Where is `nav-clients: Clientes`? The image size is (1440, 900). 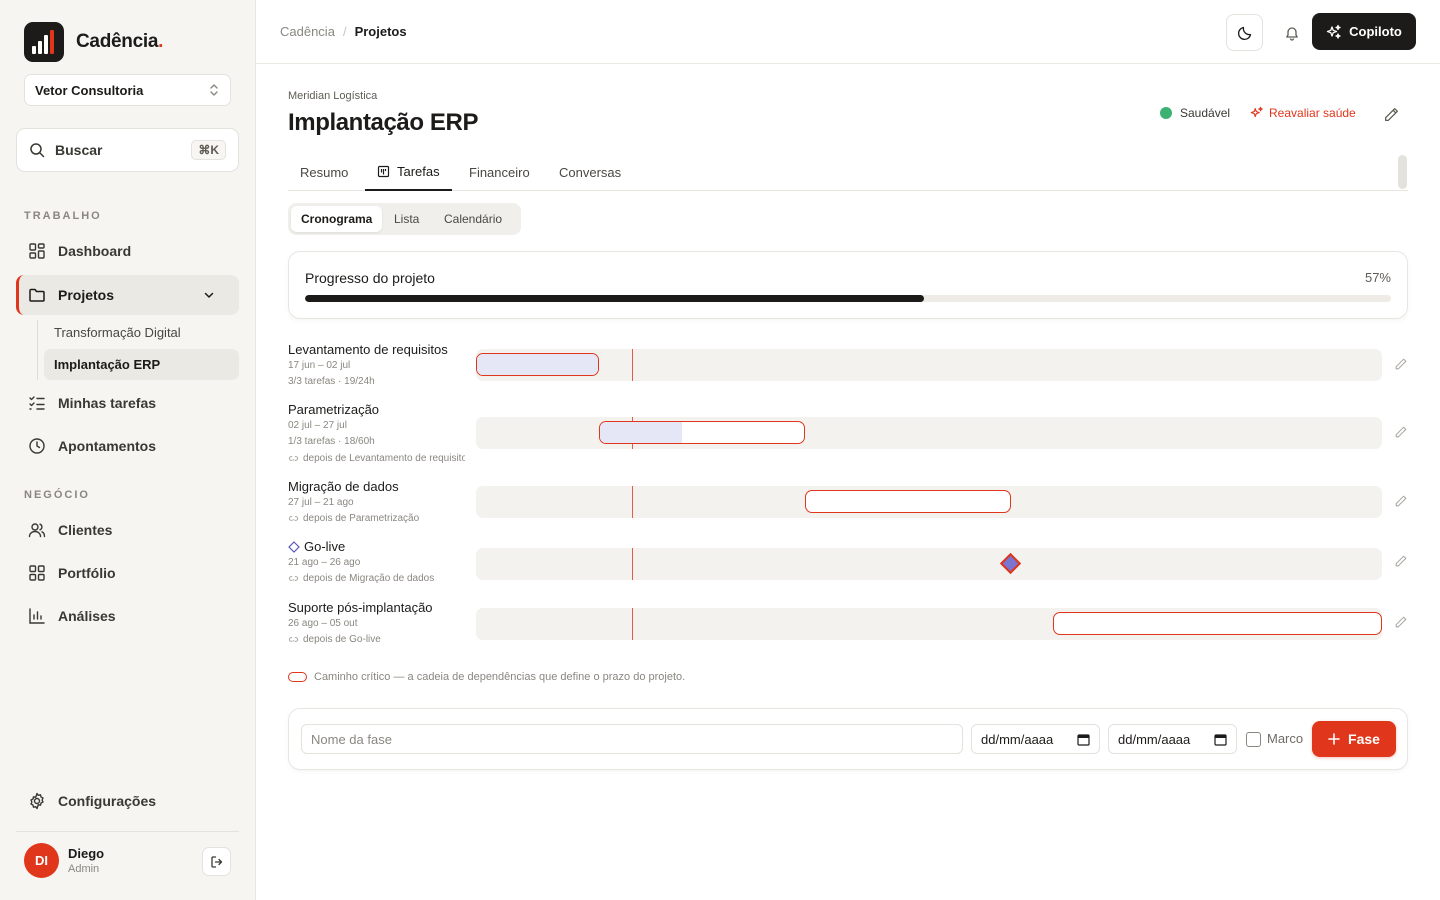
nav-clients: Clientes is located at coordinates (127, 530).